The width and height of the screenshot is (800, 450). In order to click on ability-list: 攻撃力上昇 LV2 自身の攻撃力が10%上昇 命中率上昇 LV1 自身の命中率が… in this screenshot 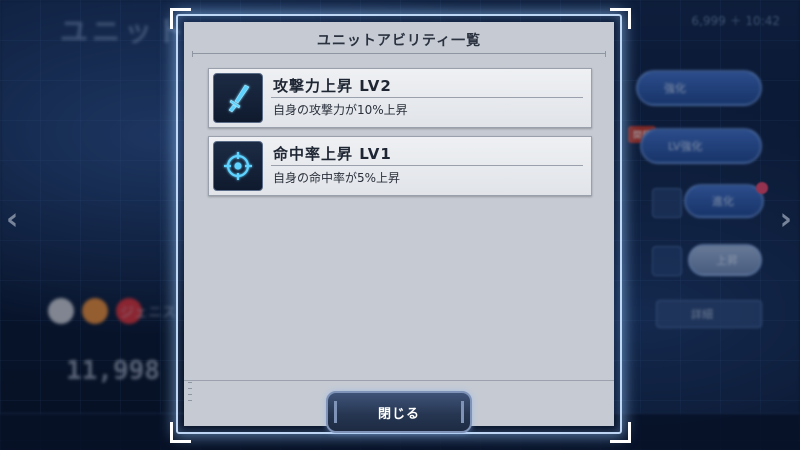, I will do `click(401, 136)`.